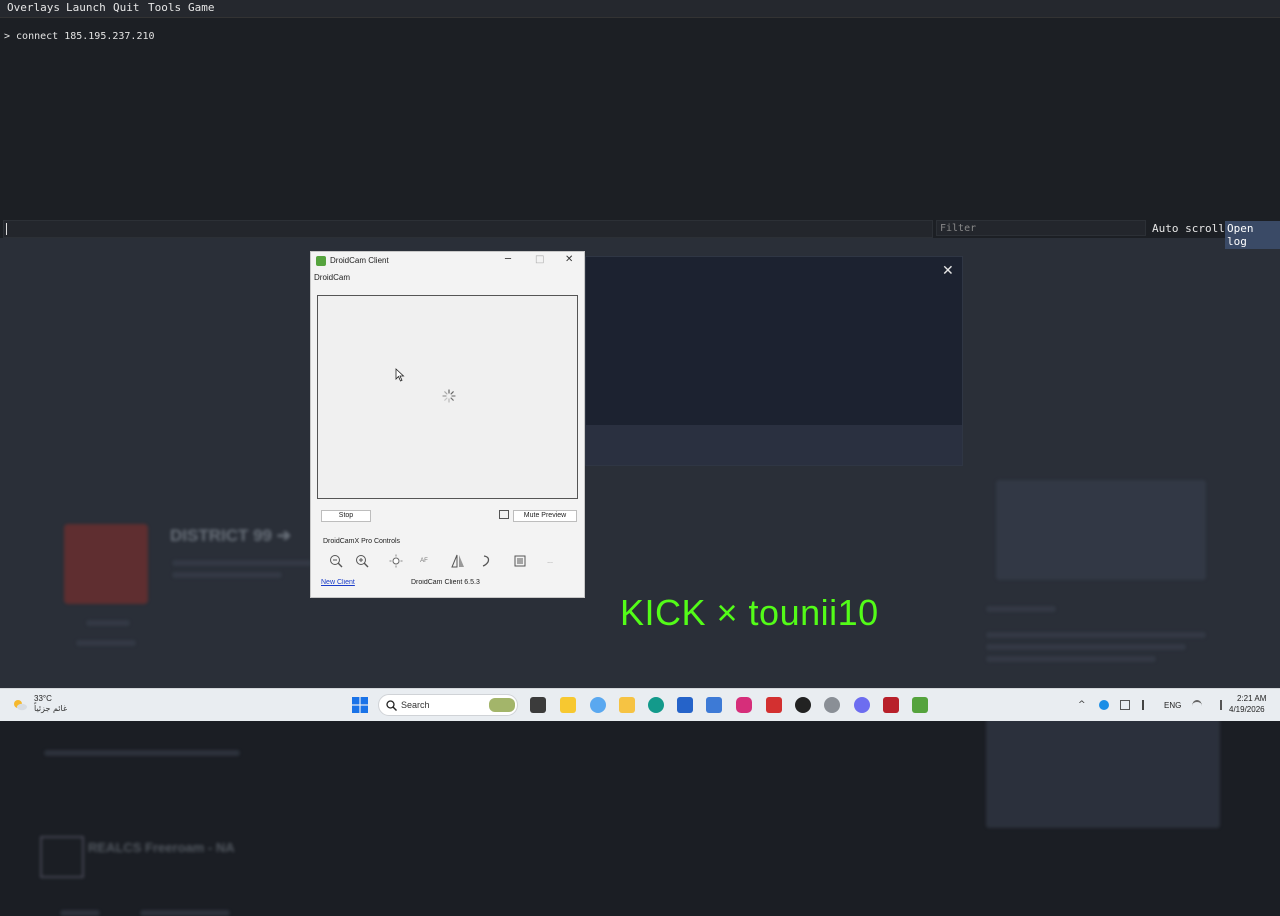 The height and width of the screenshot is (916, 1280). I want to click on server2-logo, so click(62, 857).